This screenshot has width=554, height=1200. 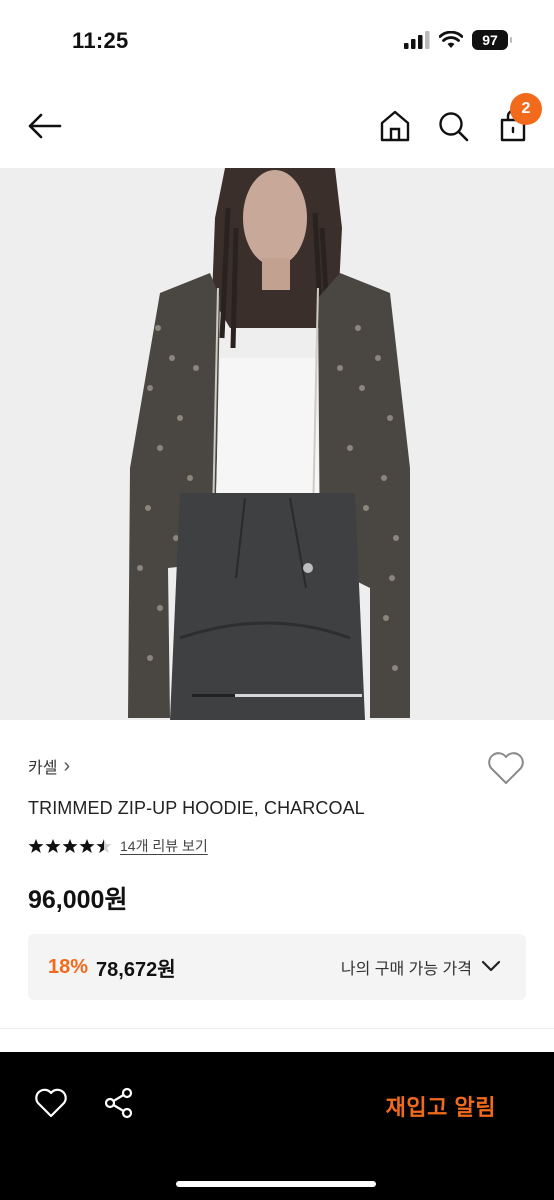 I want to click on home-button, so click(x=395, y=126).